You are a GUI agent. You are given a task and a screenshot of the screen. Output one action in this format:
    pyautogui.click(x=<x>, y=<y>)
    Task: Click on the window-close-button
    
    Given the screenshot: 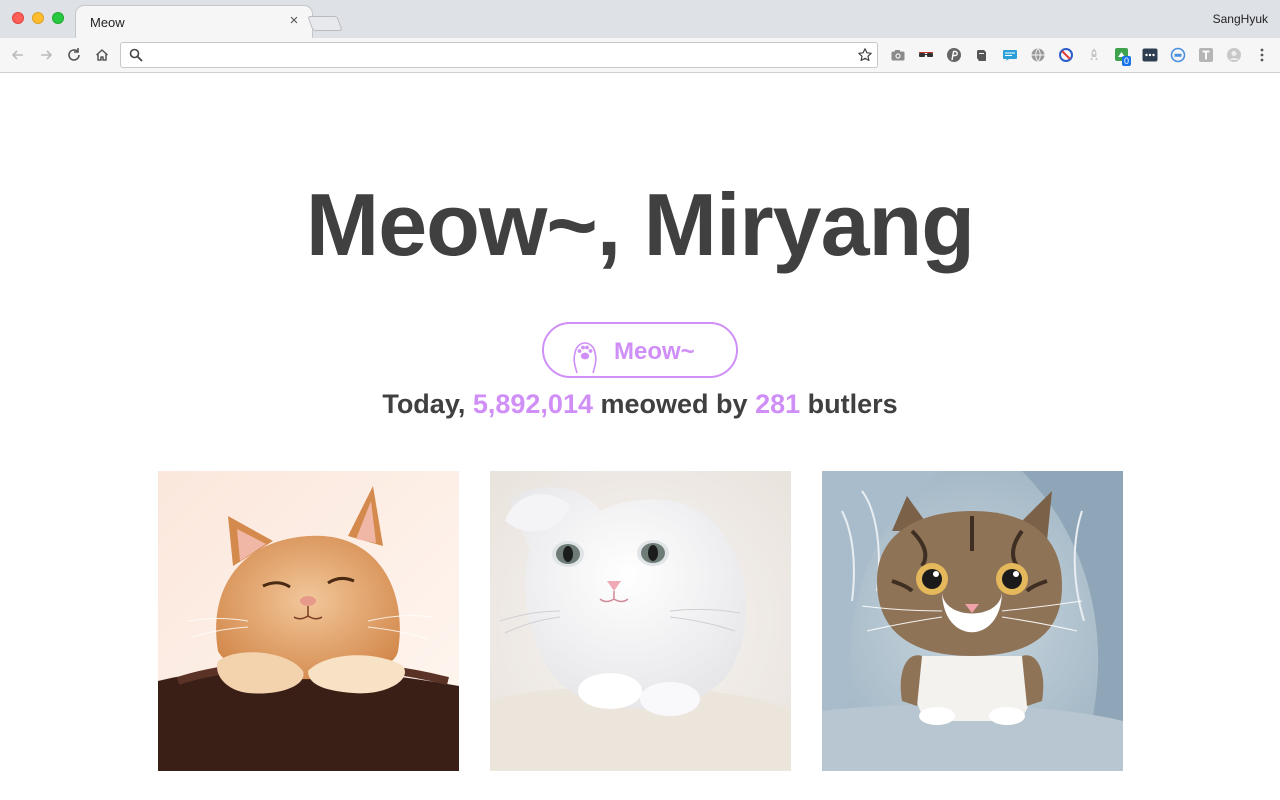 What is the action you would take?
    pyautogui.click(x=18, y=18)
    